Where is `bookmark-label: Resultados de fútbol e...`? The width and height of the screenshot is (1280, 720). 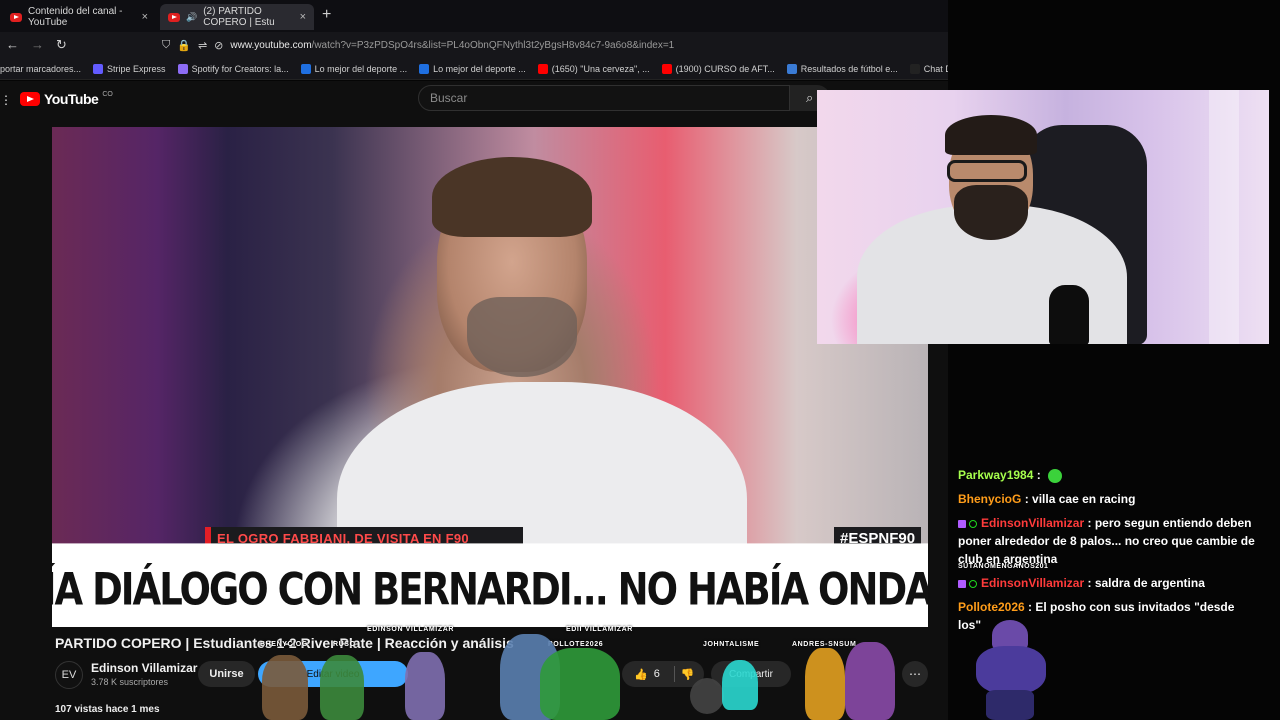 bookmark-label: Resultados de fútbol e... is located at coordinates (849, 68).